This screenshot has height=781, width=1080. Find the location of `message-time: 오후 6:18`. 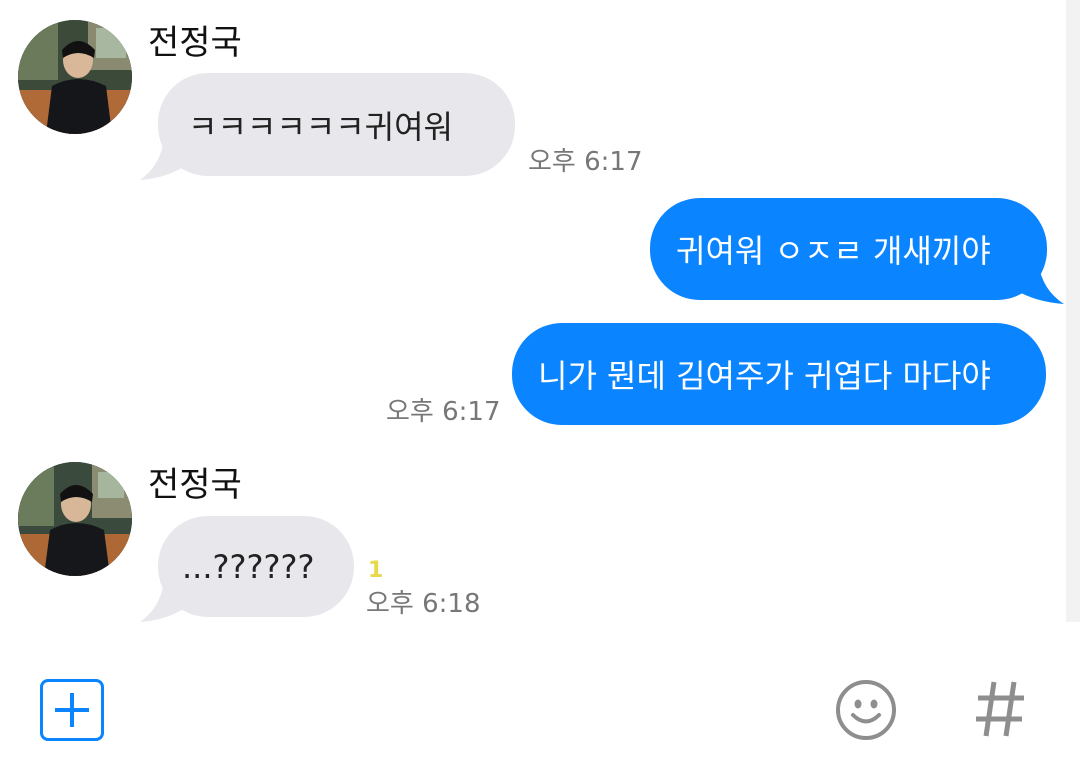

message-time: 오후 6:18 is located at coordinates (423, 604).